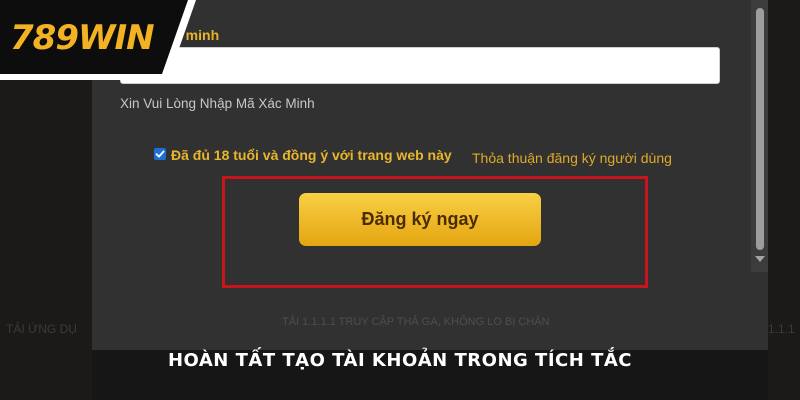  I want to click on age-agreement-checkbox, so click(160, 154).